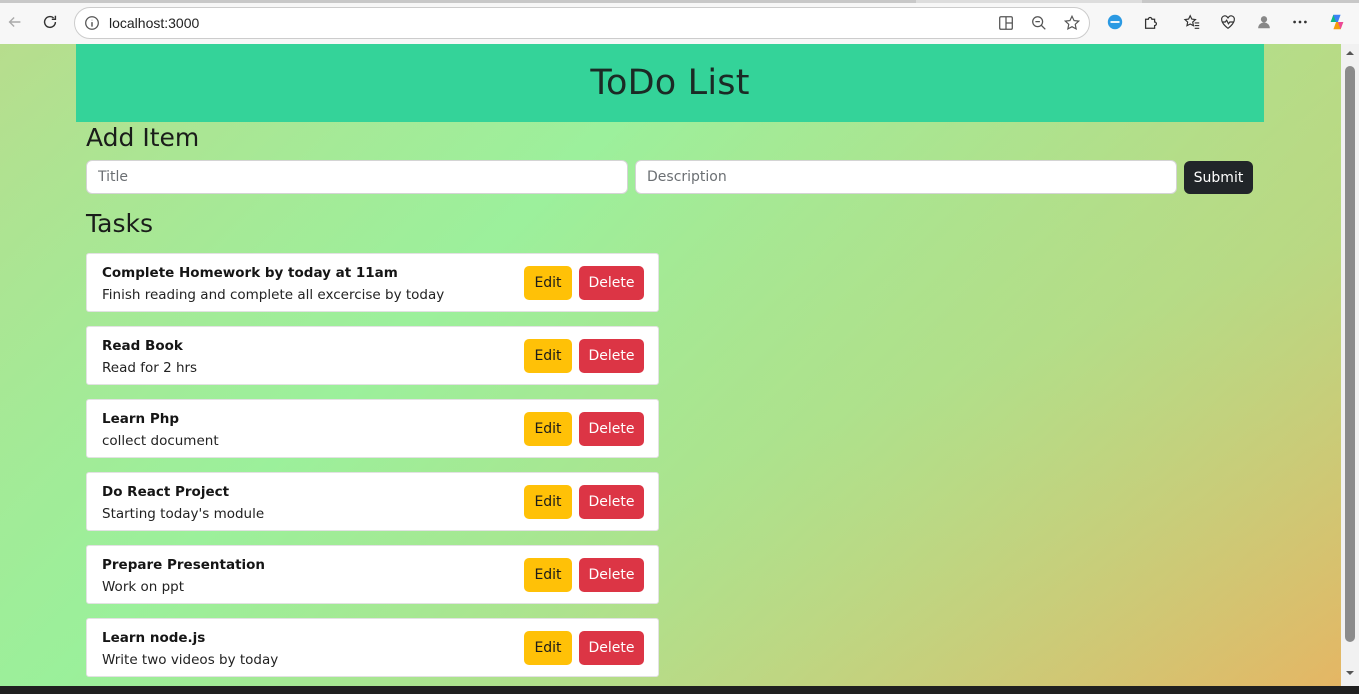 Image resolution: width=1359 pixels, height=694 pixels. Describe the element at coordinates (1228, 22) in the screenshot. I see `health-icon` at that location.